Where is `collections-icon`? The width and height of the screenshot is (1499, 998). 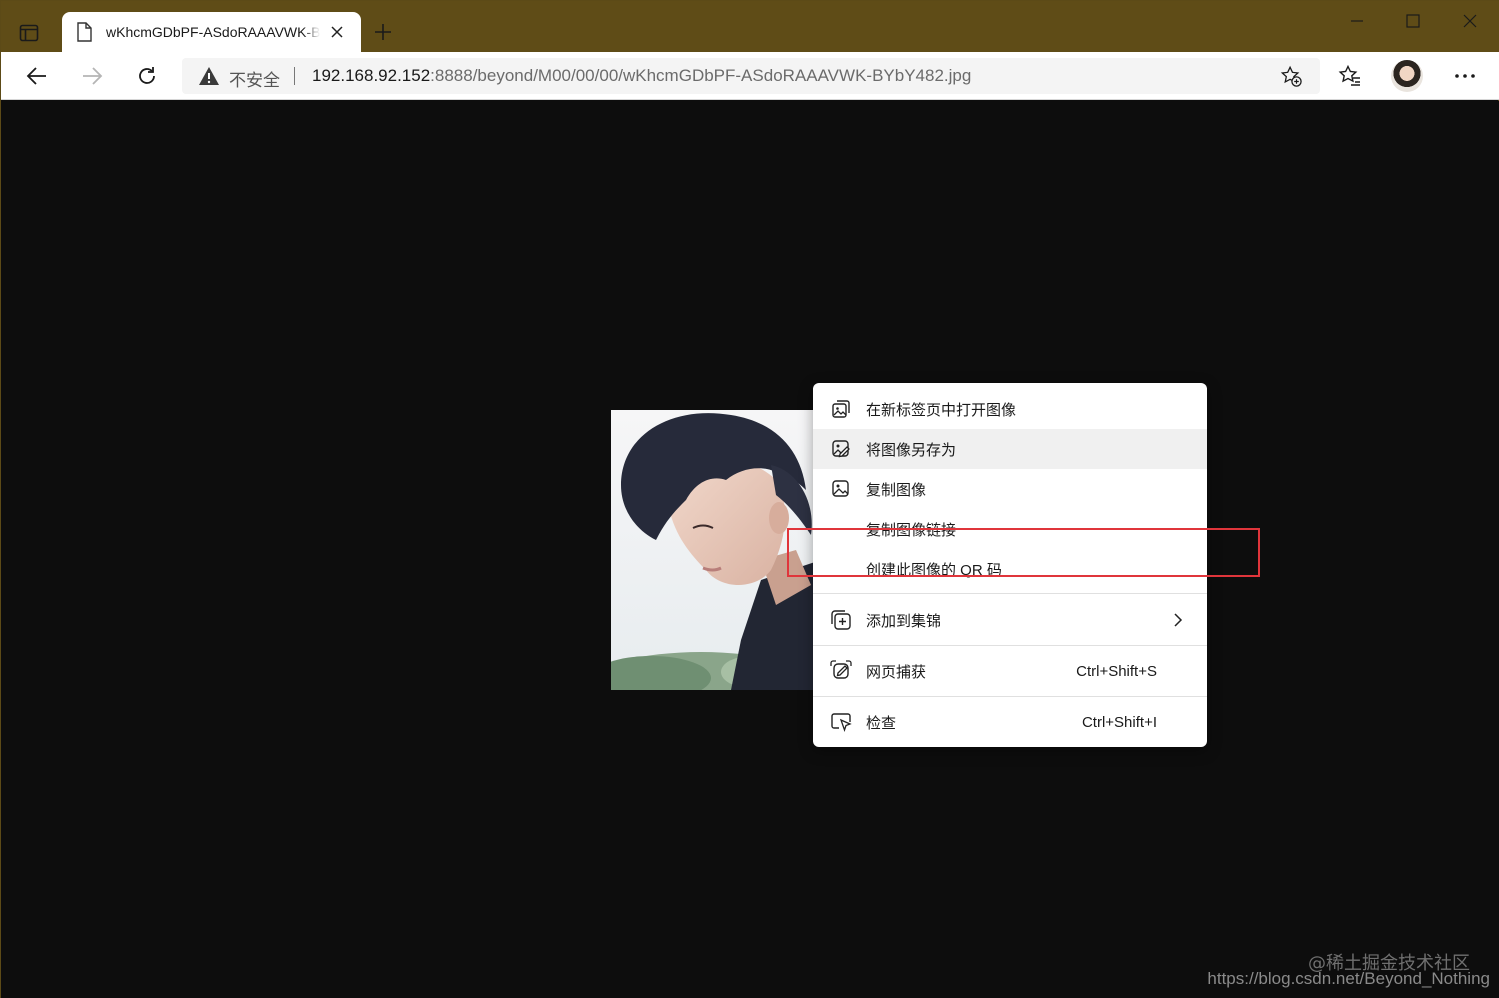
collections-icon is located at coordinates (841, 620).